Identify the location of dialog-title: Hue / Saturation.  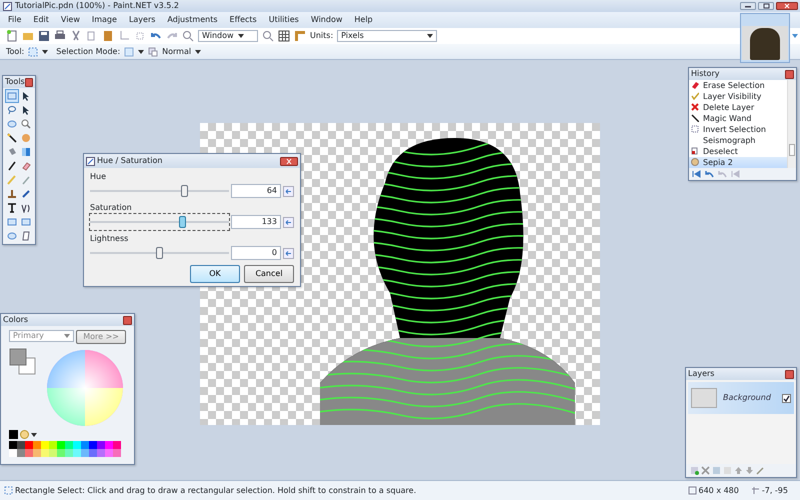
(129, 161).